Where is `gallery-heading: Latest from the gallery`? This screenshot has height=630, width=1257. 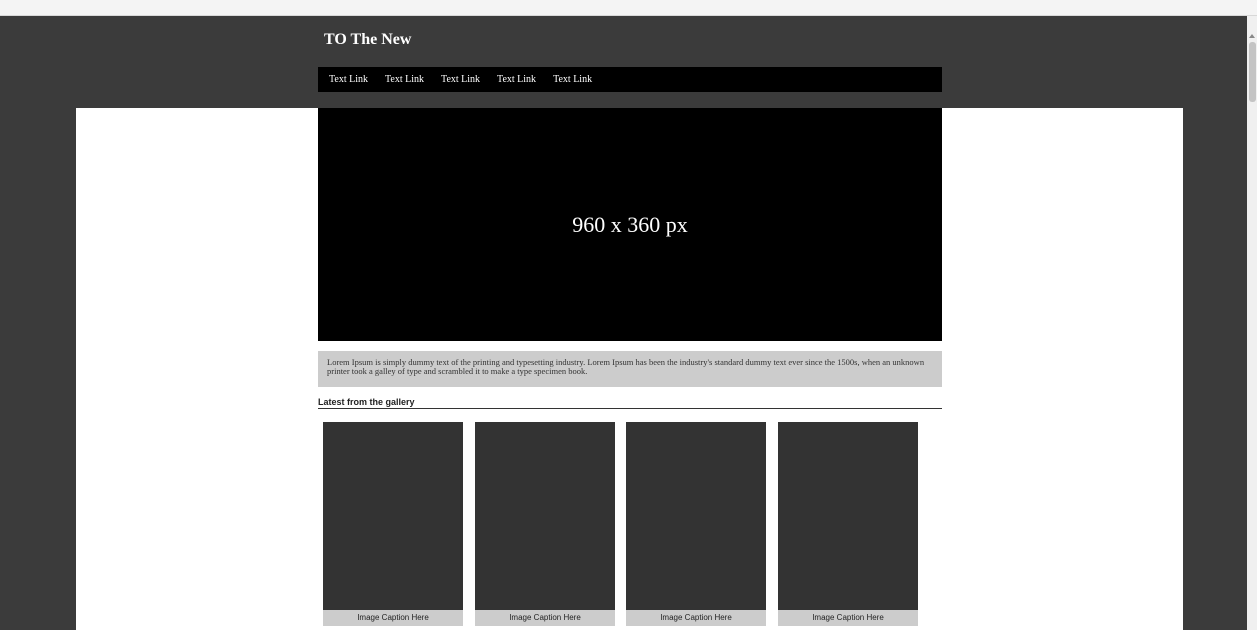 gallery-heading: Latest from the gallery is located at coordinates (630, 403).